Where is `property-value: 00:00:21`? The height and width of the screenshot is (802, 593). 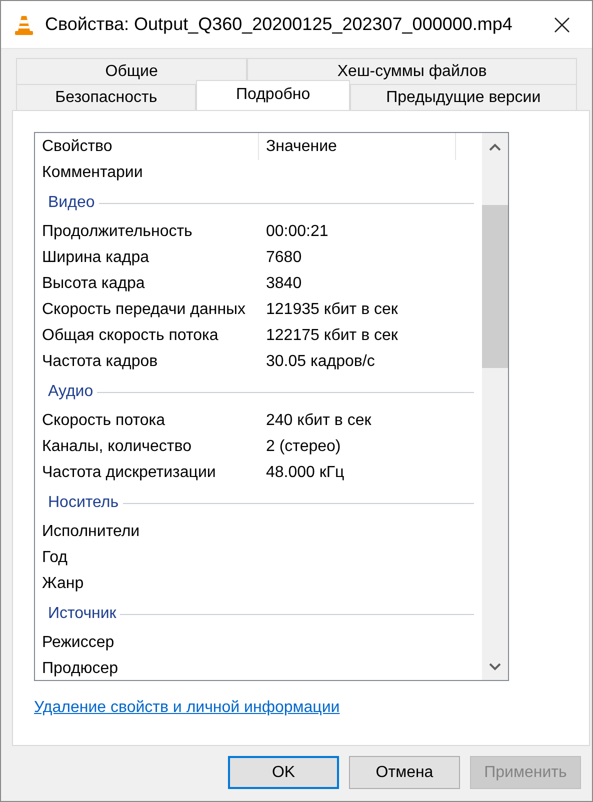 property-value: 00:00:21 is located at coordinates (296, 232).